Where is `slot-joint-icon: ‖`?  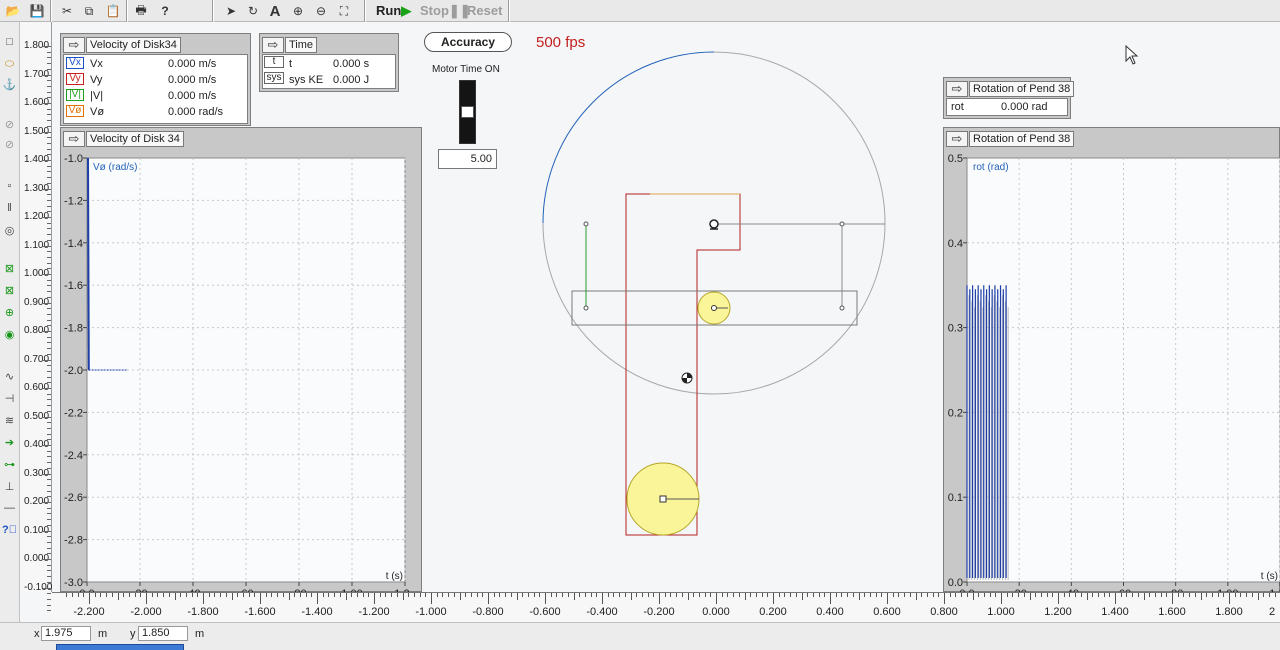
slot-joint-icon: ‖ is located at coordinates (9, 208).